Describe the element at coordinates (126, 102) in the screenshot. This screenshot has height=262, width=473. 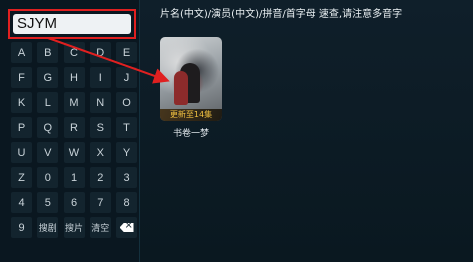
I see `key-o: O` at that location.